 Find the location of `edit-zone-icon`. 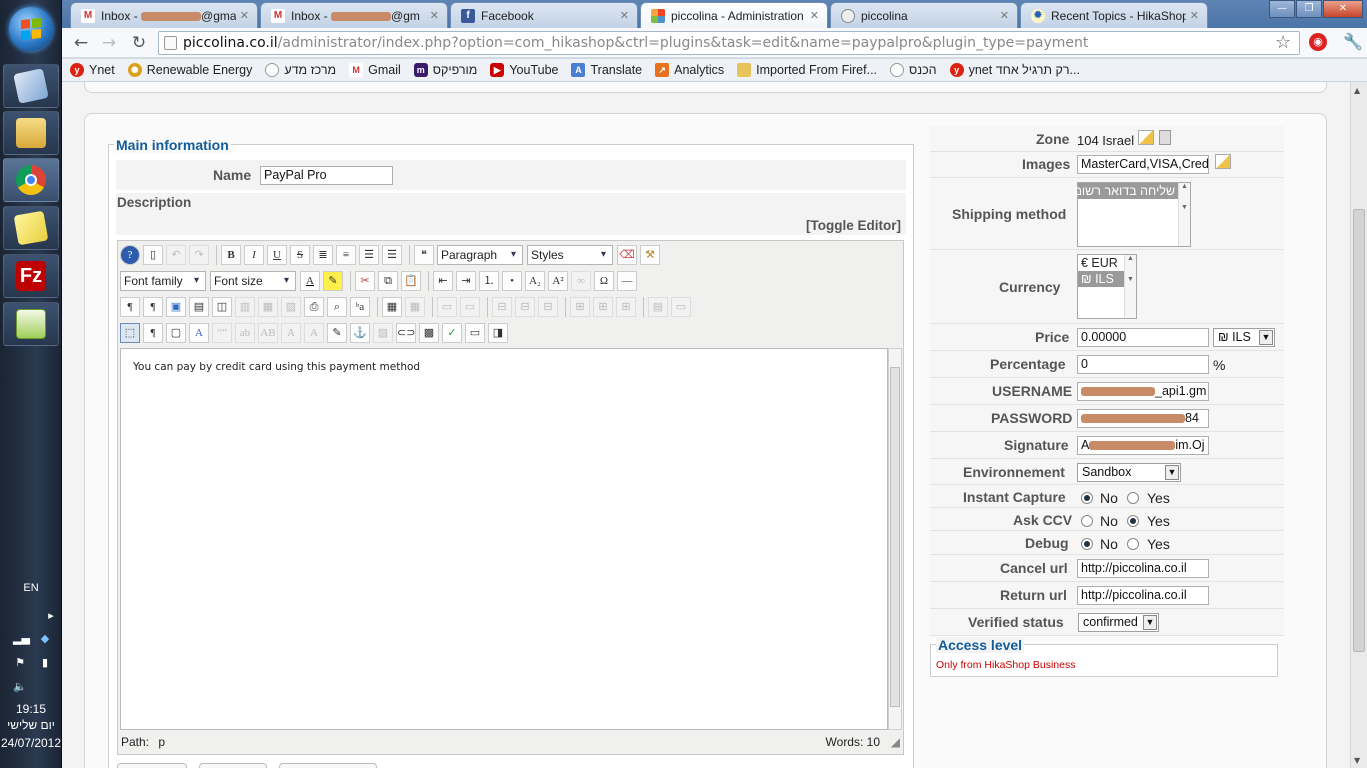

edit-zone-icon is located at coordinates (1146, 137).